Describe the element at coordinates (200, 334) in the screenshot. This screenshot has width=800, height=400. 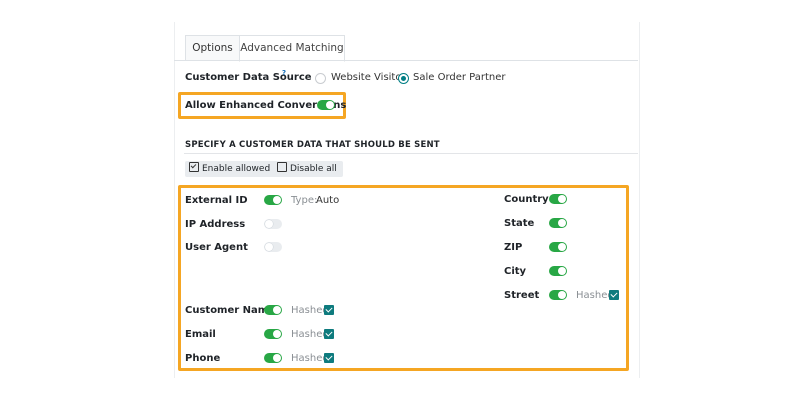
I see `field-label-email: Email` at that location.